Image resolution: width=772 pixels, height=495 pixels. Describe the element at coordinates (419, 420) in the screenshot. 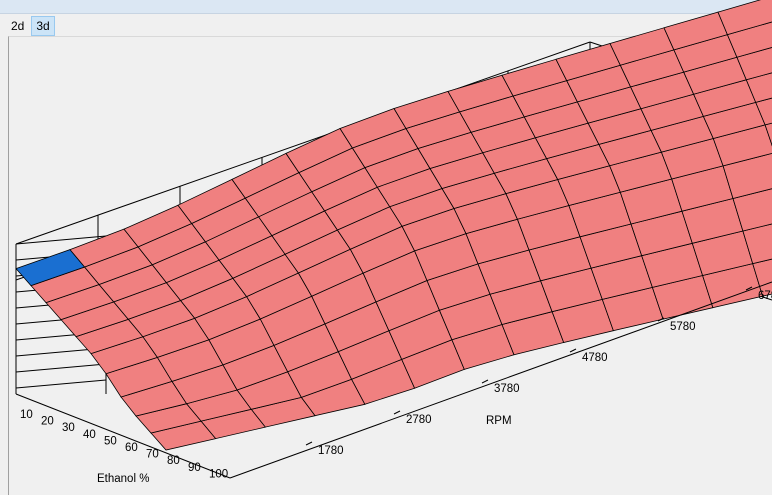

I see `x-tick-label: 2780` at that location.